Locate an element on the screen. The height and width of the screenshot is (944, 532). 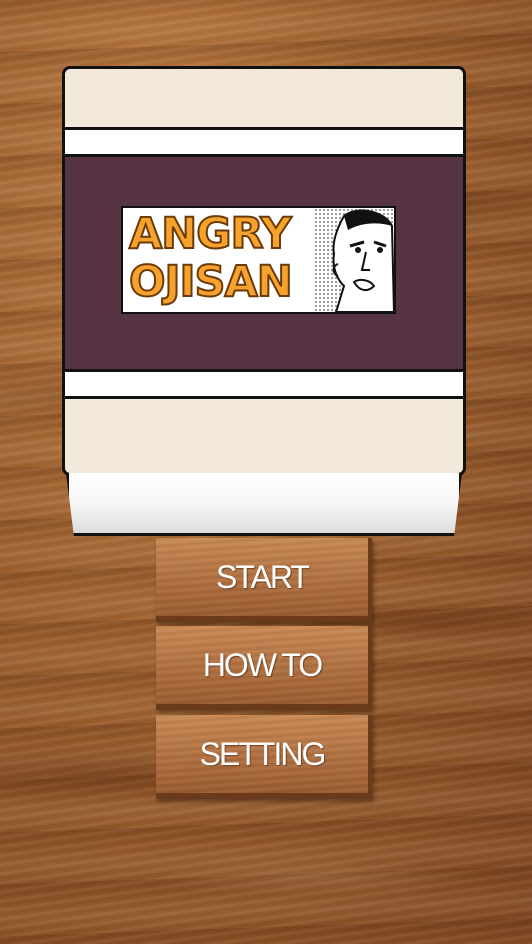
setting-button: SETTING is located at coordinates (264, 757).